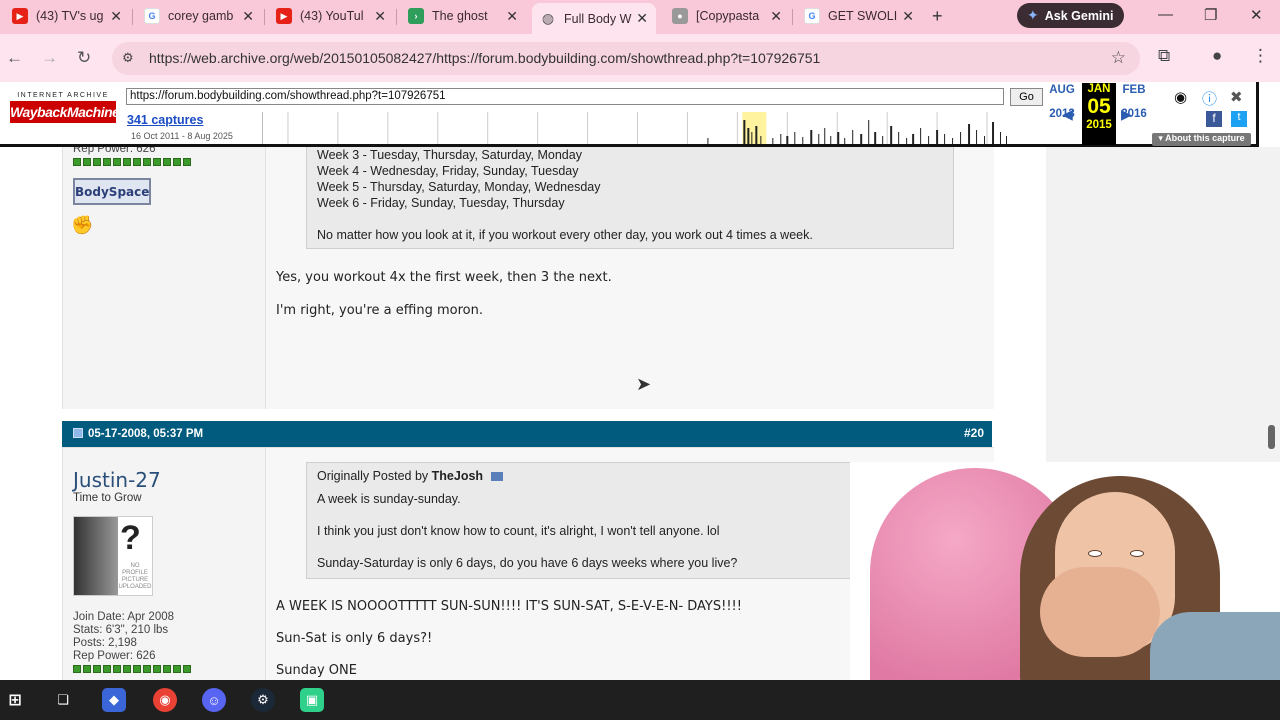 This screenshot has height=720, width=1280. Describe the element at coordinates (389, 499) in the screenshot. I see `quote-line: A week is sunday-sunday.` at that location.